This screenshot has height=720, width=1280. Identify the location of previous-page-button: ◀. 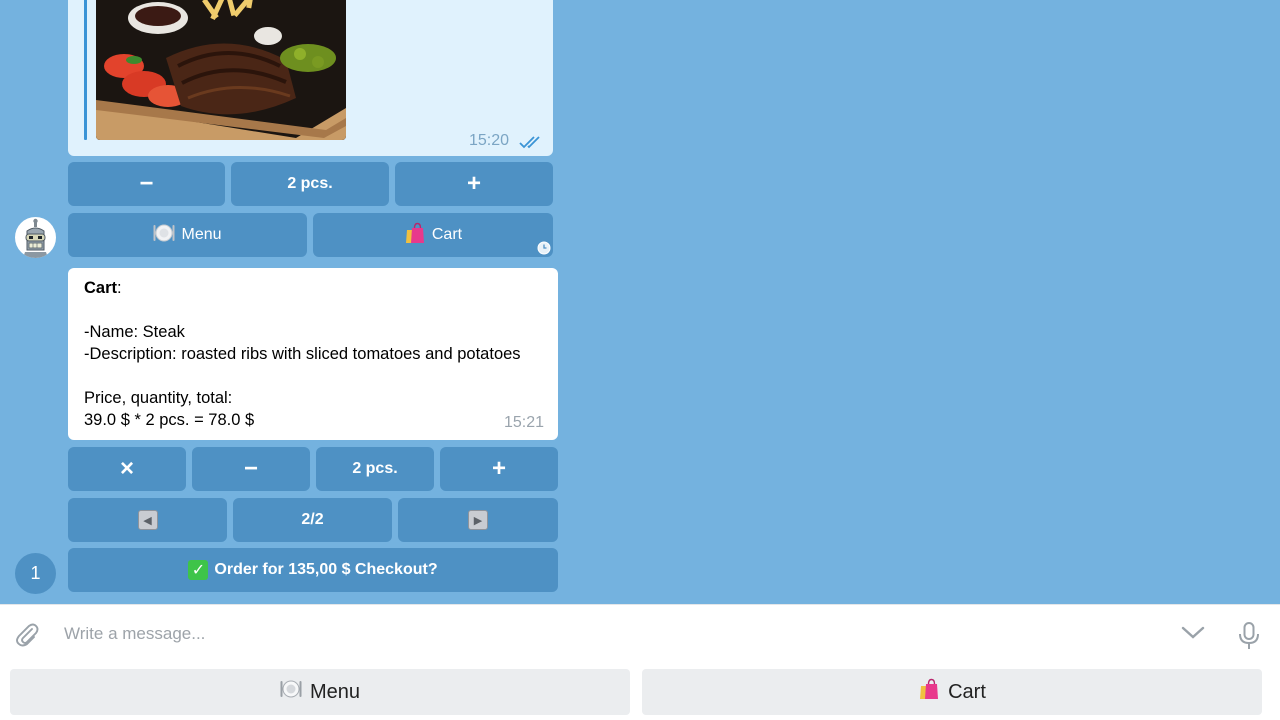
(147, 520).